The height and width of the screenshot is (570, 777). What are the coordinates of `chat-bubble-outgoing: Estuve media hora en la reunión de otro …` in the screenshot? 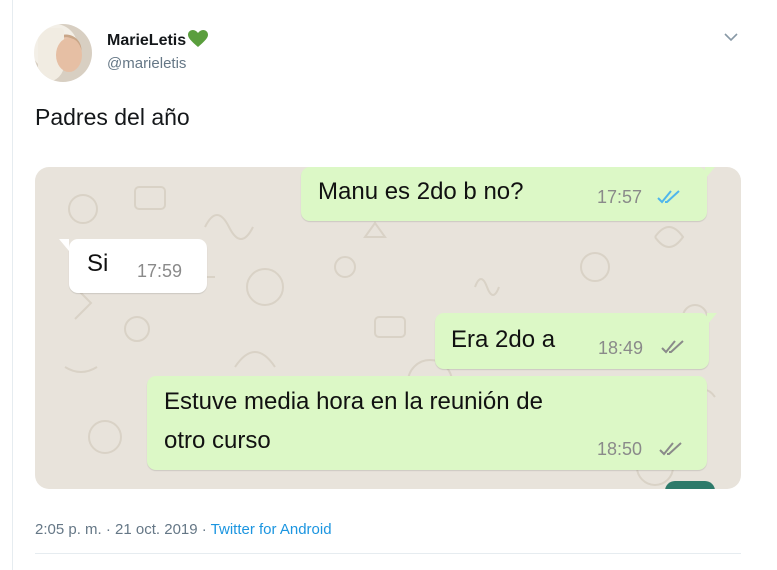 It's located at (427, 423).